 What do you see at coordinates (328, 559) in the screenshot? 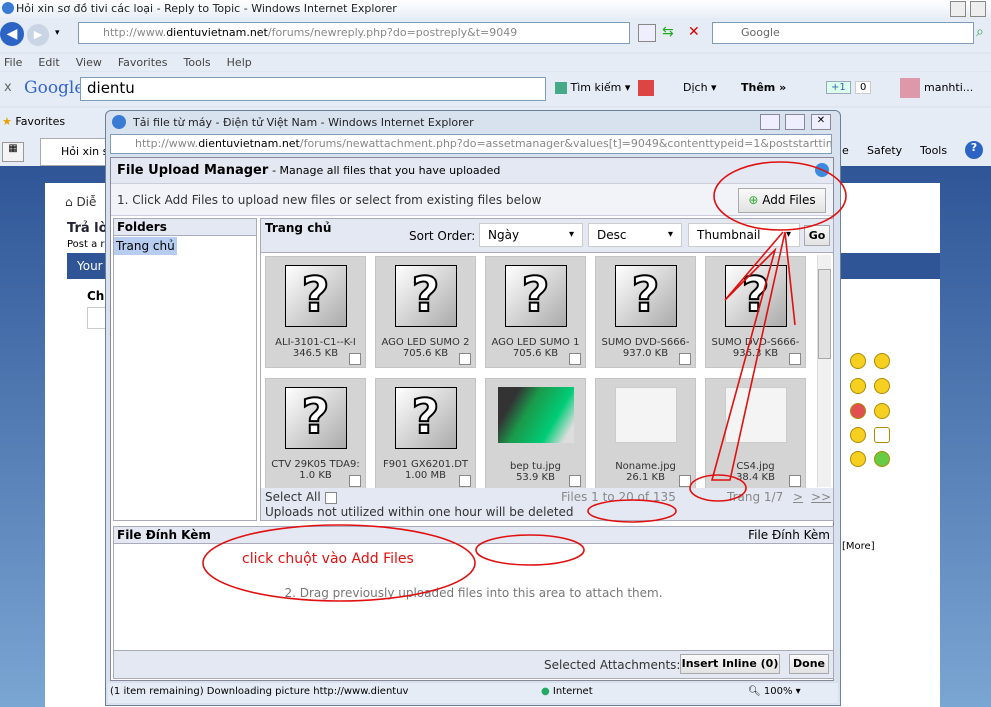
I see `annotation-text: click chuột vào Add Files` at bounding box center [328, 559].